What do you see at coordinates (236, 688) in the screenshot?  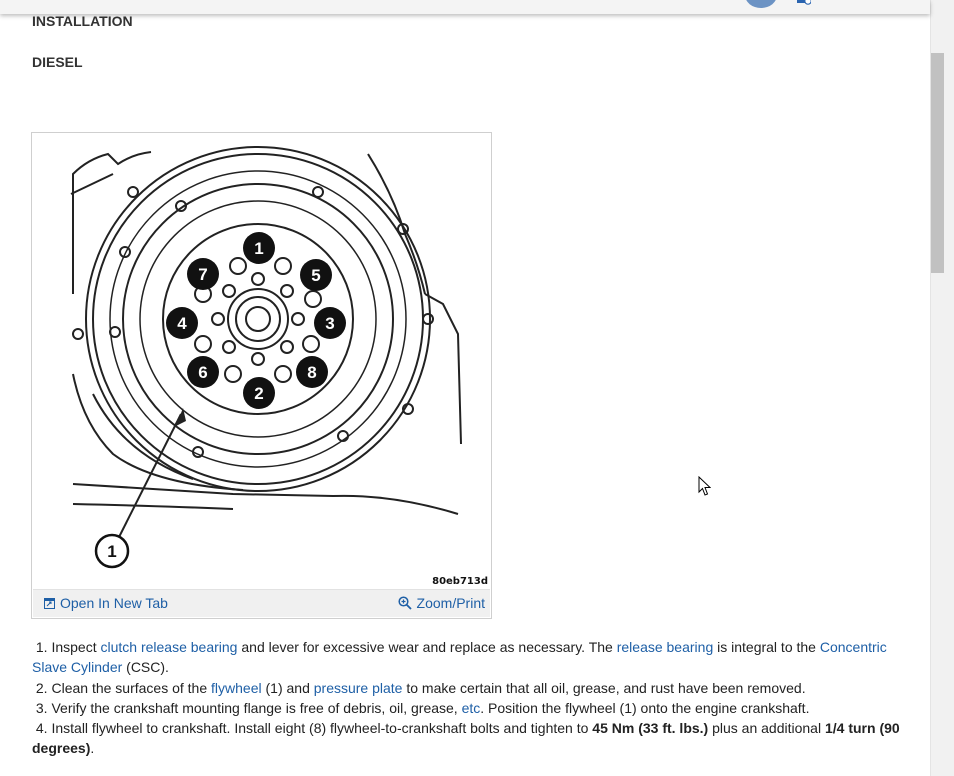 I see `step-link: flywheel` at bounding box center [236, 688].